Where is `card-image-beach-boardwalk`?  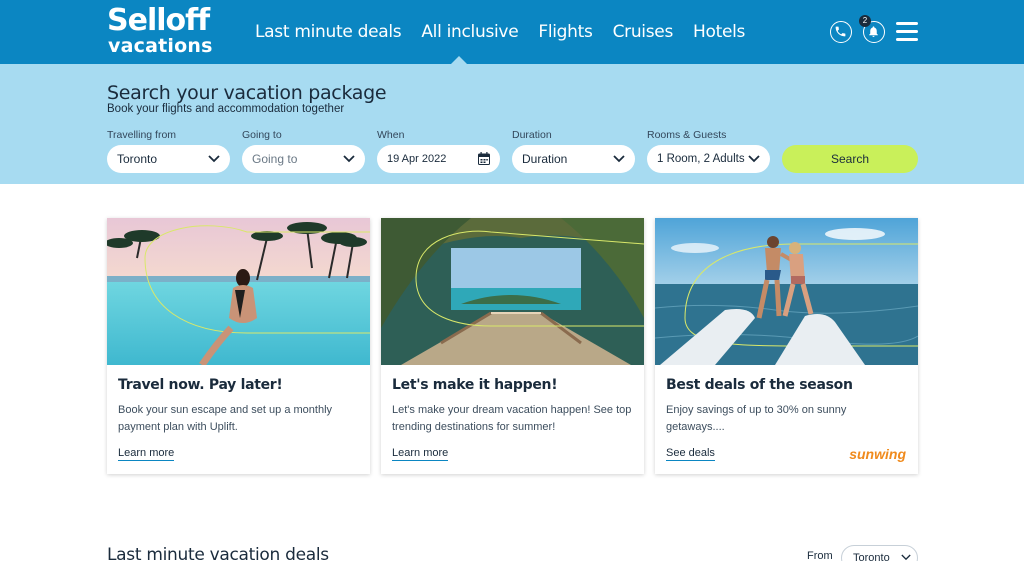
card-image-beach-boardwalk is located at coordinates (512, 291).